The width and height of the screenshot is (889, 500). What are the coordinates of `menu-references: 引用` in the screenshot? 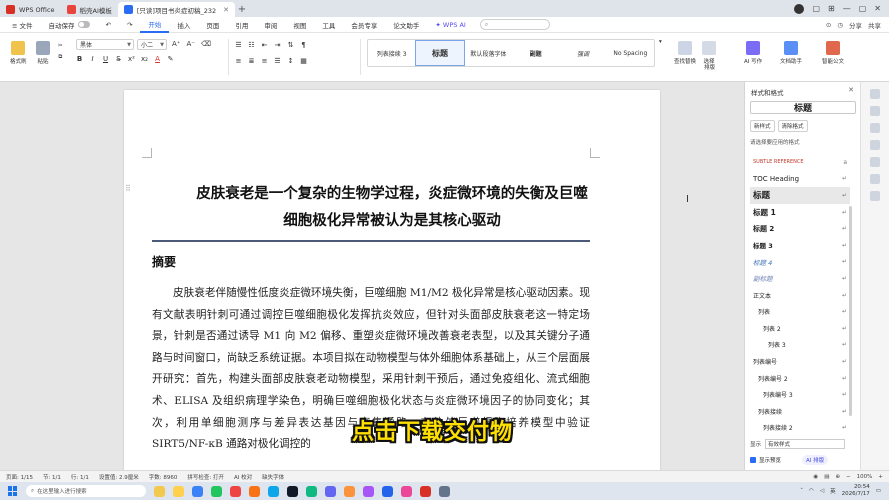 It's located at (241, 25).